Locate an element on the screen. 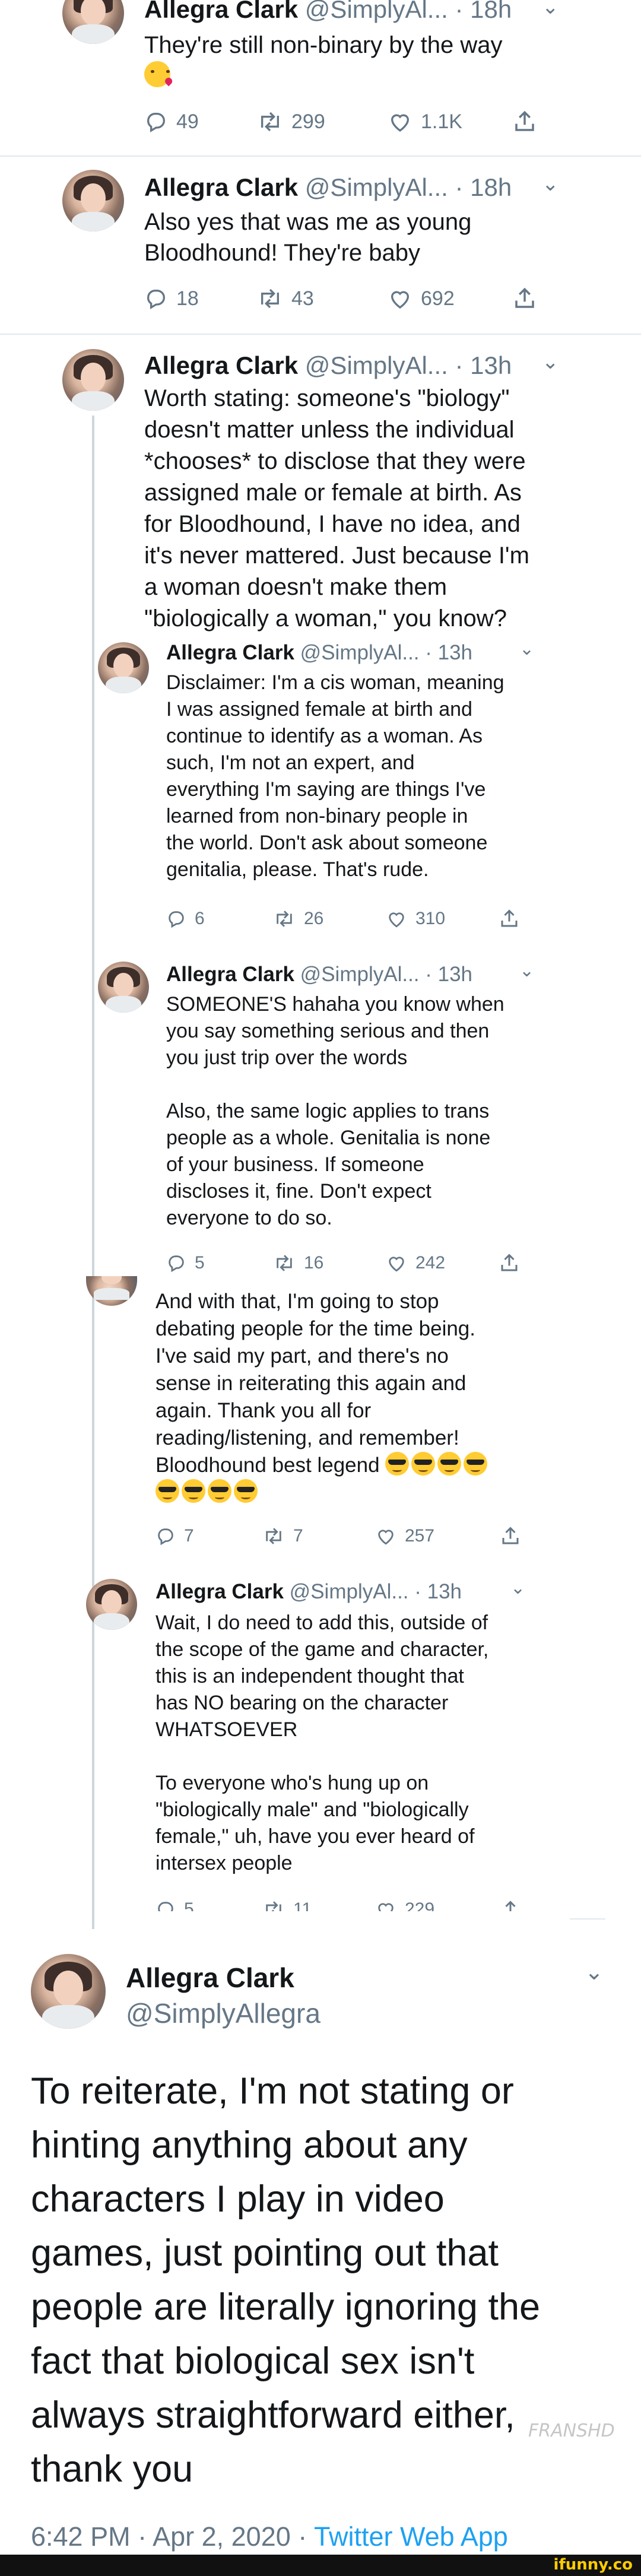 This screenshot has width=641, height=2576. tweet-actions: 6 26 310 is located at coordinates (343, 918).